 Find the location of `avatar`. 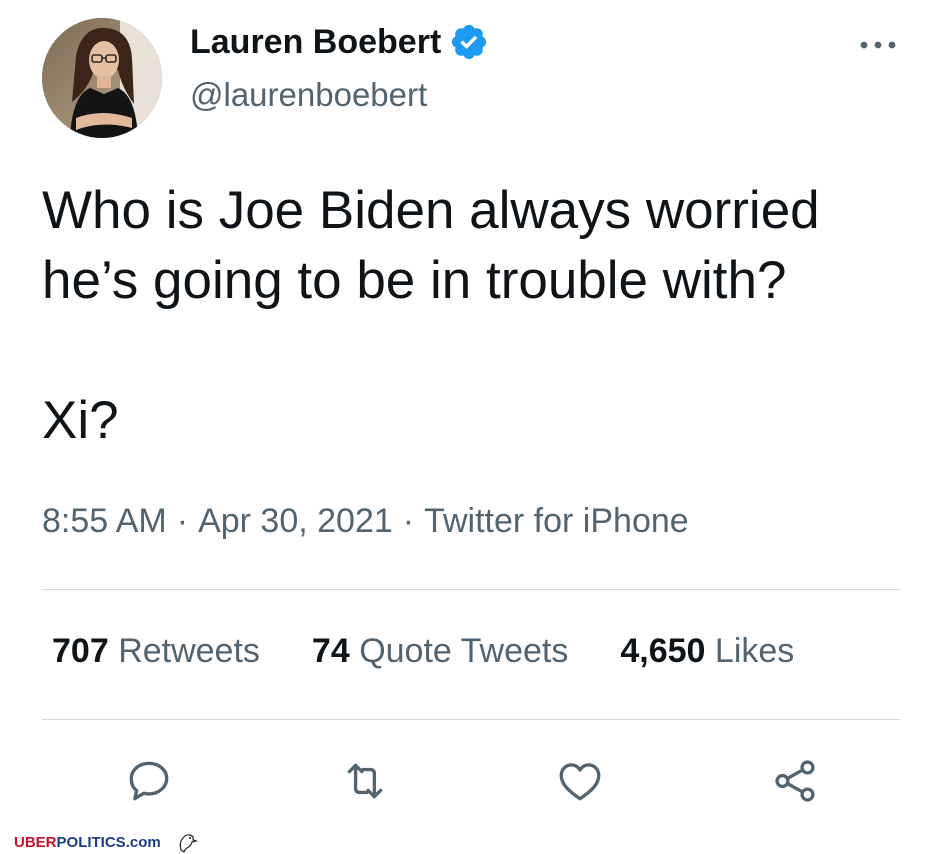

avatar is located at coordinates (102, 78).